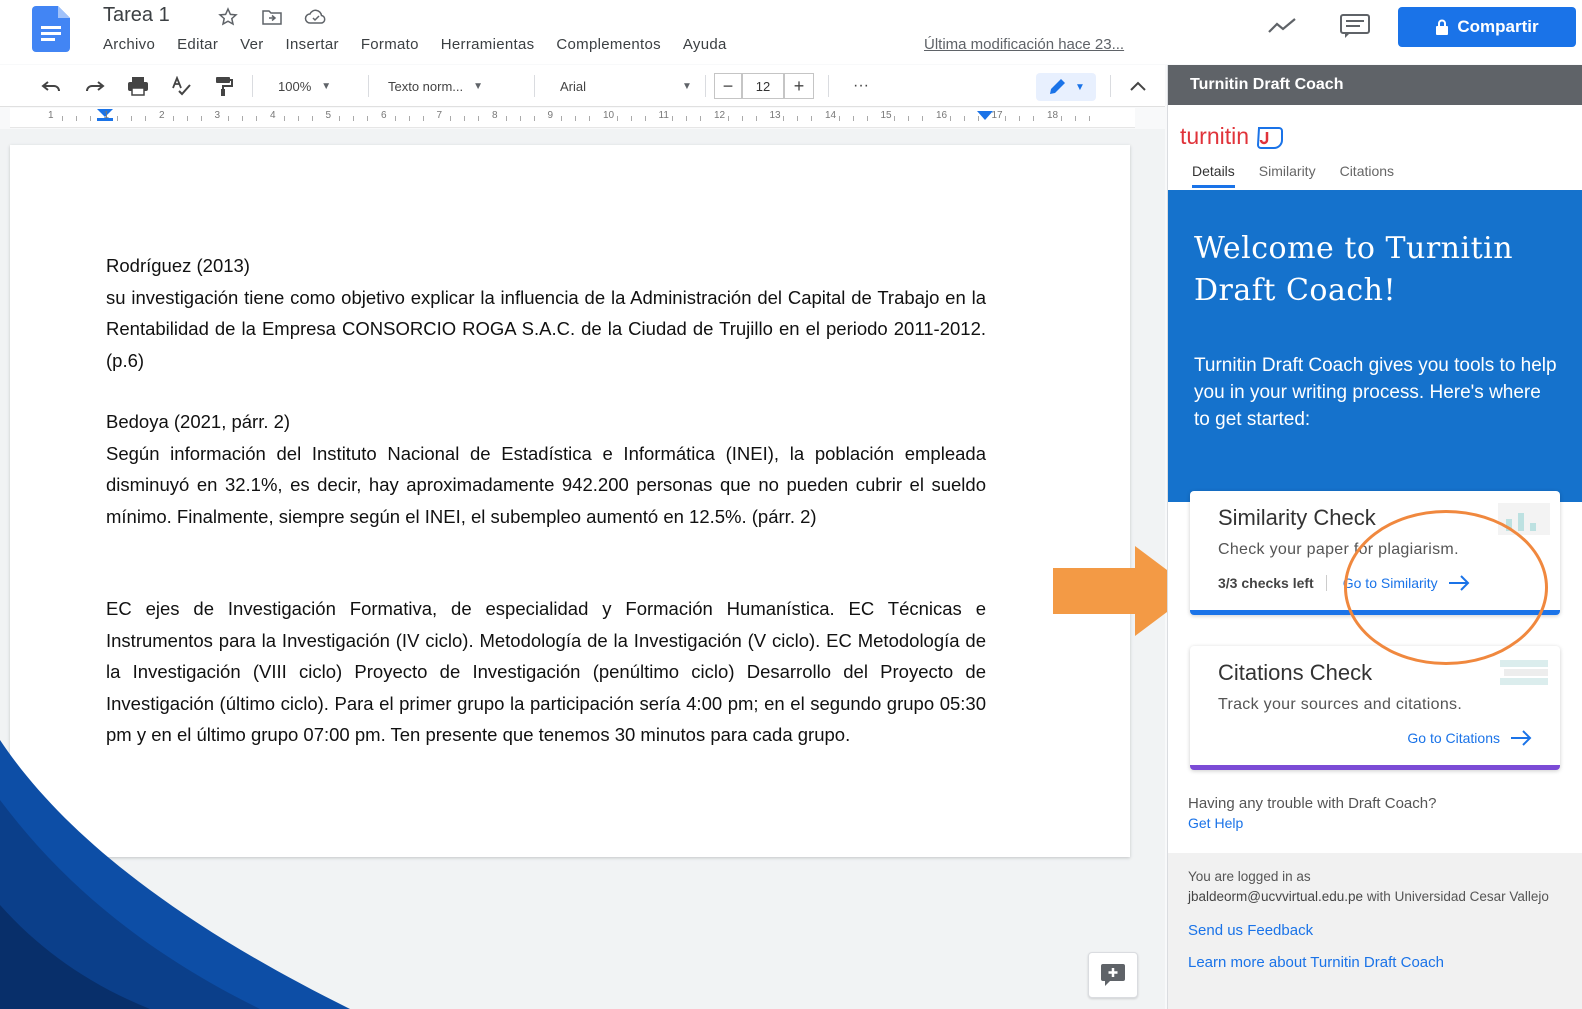  What do you see at coordinates (775, 115) in the screenshot?
I see `ruler-number: 13` at bounding box center [775, 115].